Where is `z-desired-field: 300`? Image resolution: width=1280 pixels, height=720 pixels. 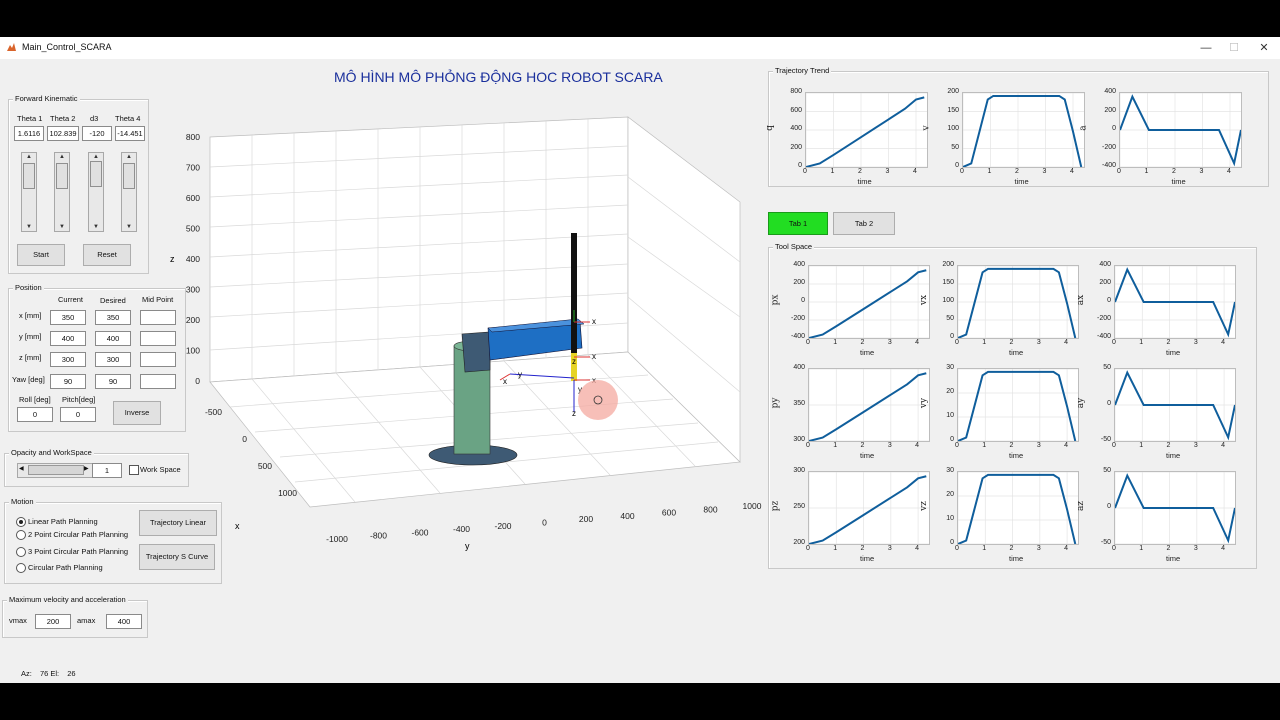
z-desired-field: 300 is located at coordinates (113, 359).